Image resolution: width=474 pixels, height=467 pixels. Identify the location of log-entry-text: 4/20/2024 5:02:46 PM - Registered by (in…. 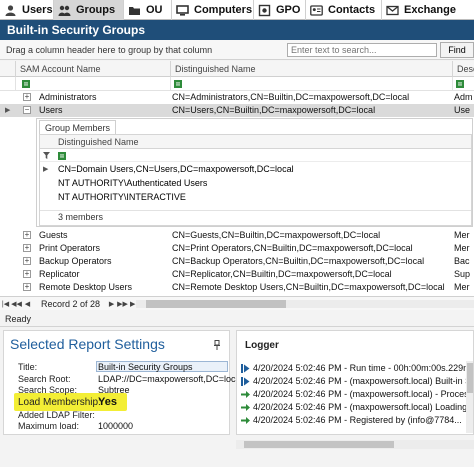
(357, 420).